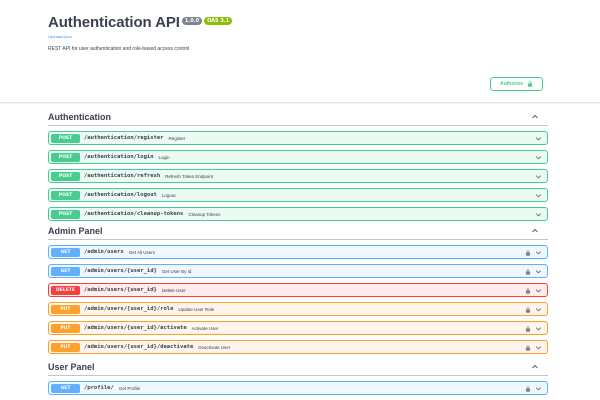 The image size is (600, 400). What do you see at coordinates (134, 214) in the screenshot?
I see `operation-path: /authentication/cleanup-tokens` at bounding box center [134, 214].